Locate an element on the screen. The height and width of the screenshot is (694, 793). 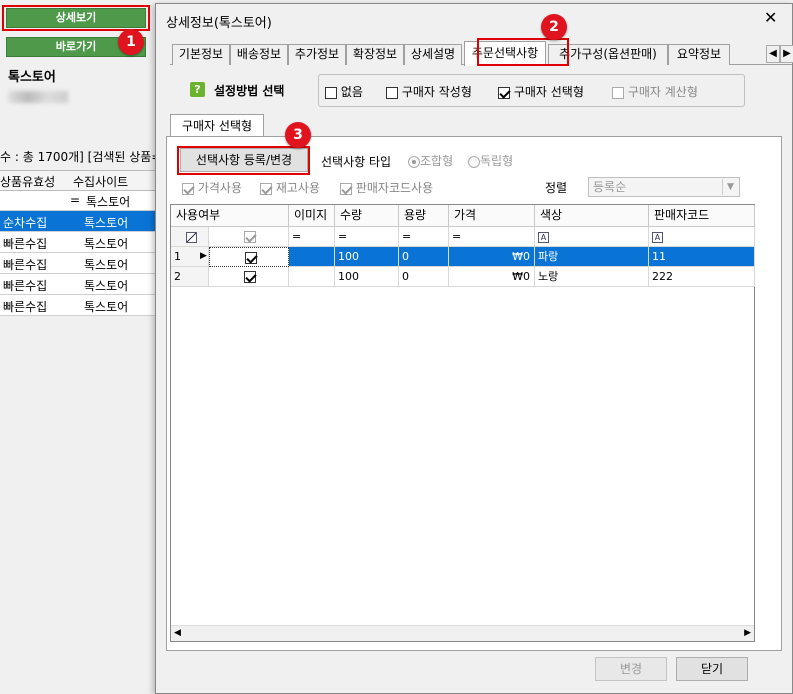
header-price: 가격 is located at coordinates (492, 216).